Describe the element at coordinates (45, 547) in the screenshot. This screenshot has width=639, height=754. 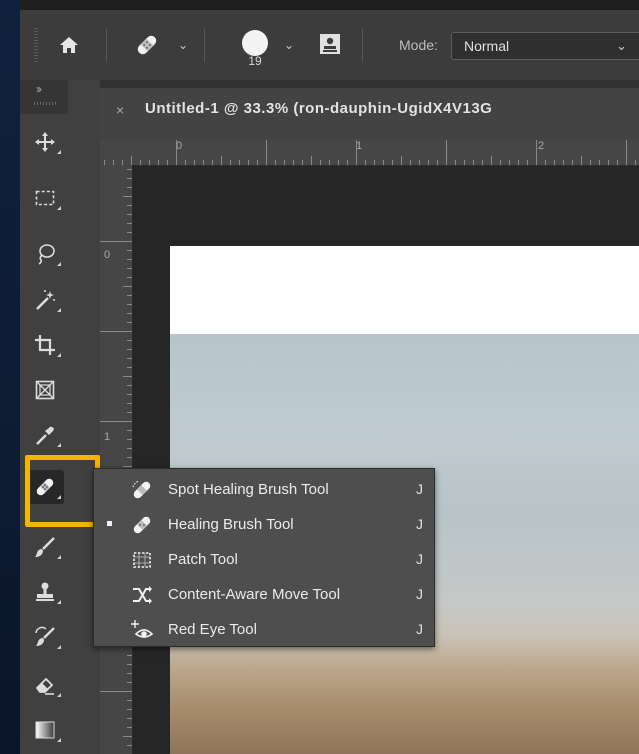
I see `brush-tool-icon` at that location.